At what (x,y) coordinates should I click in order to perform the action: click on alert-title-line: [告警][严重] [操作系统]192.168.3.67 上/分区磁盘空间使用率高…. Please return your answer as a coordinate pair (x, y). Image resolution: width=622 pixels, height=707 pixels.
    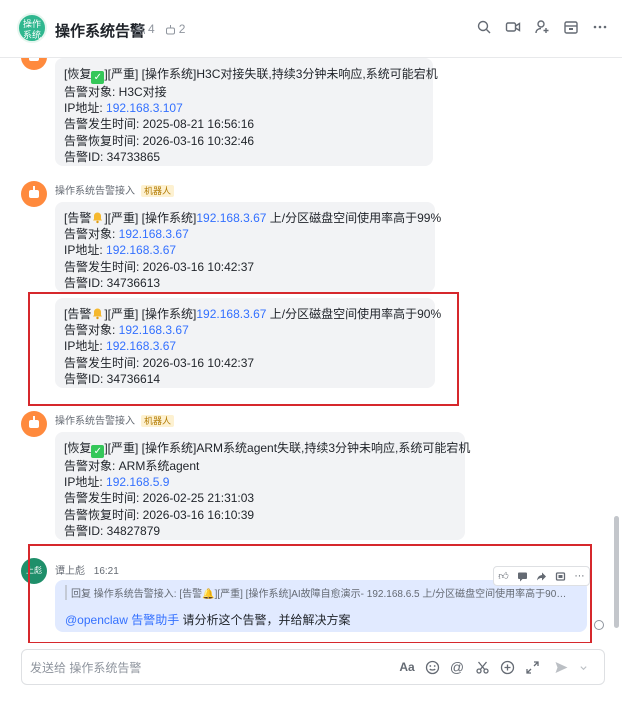
    Looking at the image, I should click on (253, 218).